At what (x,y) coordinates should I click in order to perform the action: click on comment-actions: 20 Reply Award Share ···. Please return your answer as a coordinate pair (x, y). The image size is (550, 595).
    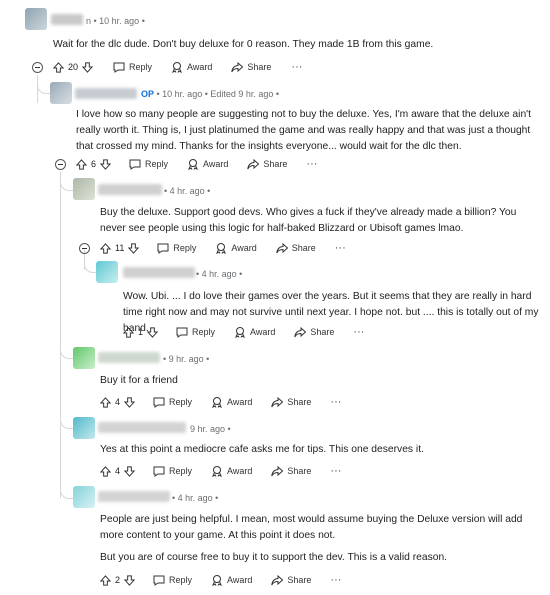
    Looking at the image, I should click on (177, 67).